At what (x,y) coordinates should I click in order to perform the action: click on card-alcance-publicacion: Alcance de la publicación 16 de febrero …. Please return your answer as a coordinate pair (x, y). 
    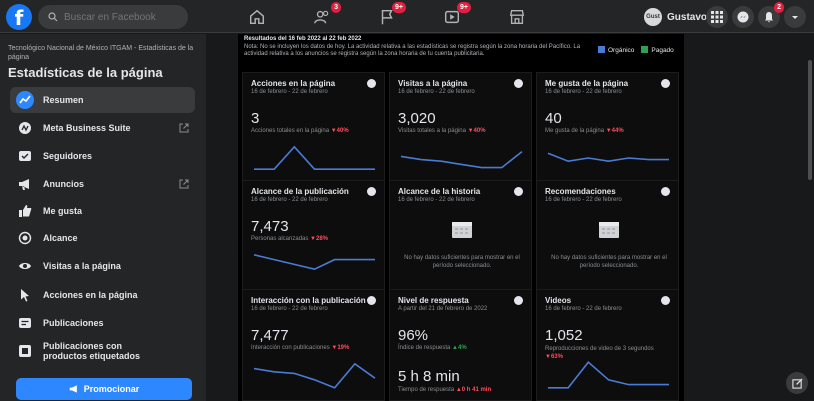
    Looking at the image, I should click on (313, 236).